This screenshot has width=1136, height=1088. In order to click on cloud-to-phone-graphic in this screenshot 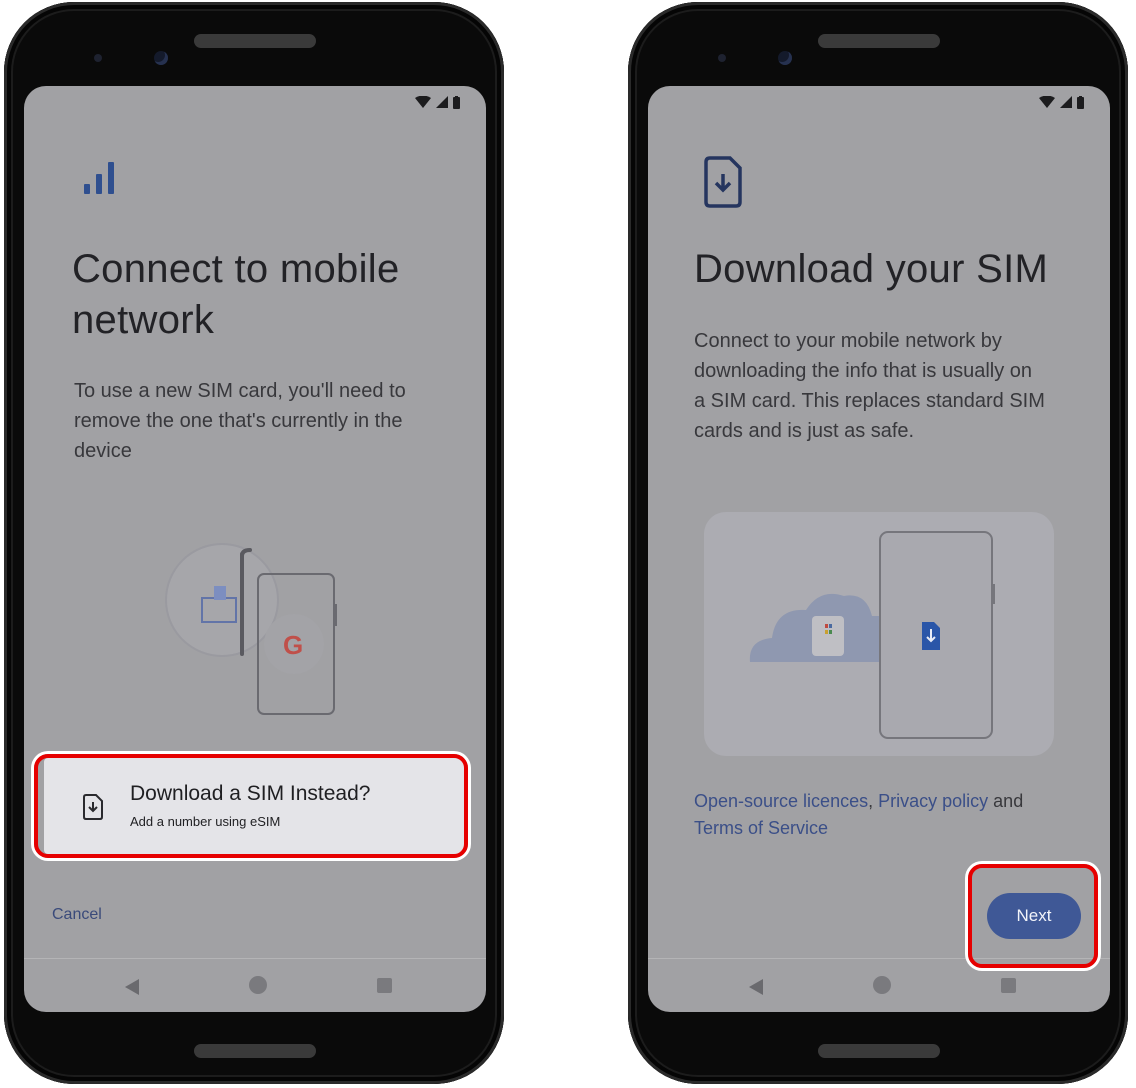, I will do `click(872, 635)`.